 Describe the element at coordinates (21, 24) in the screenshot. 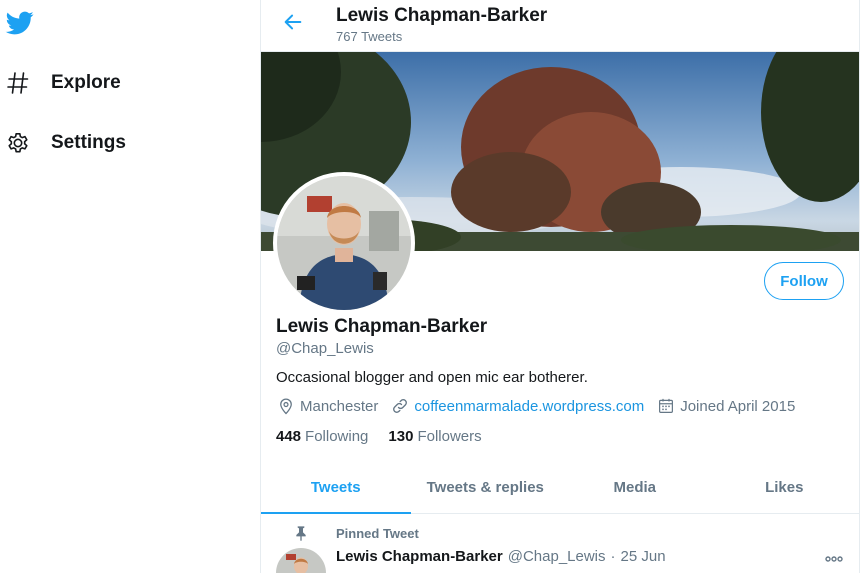

I see `twitter-bird-icon` at that location.